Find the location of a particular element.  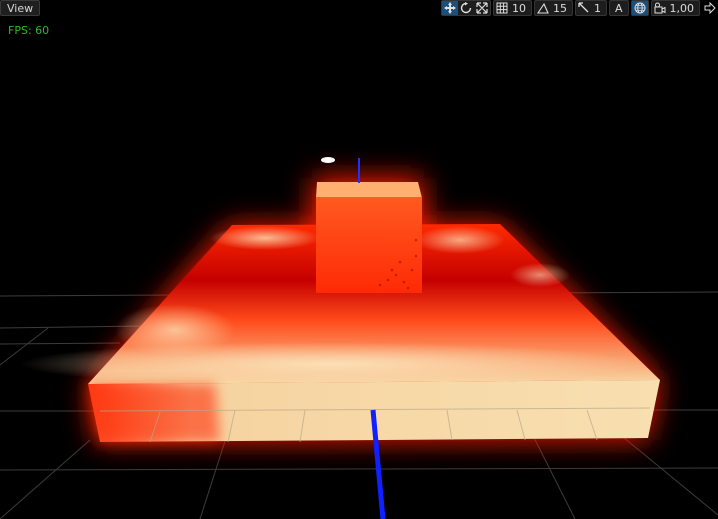

camera-icon is located at coordinates (659, 8).